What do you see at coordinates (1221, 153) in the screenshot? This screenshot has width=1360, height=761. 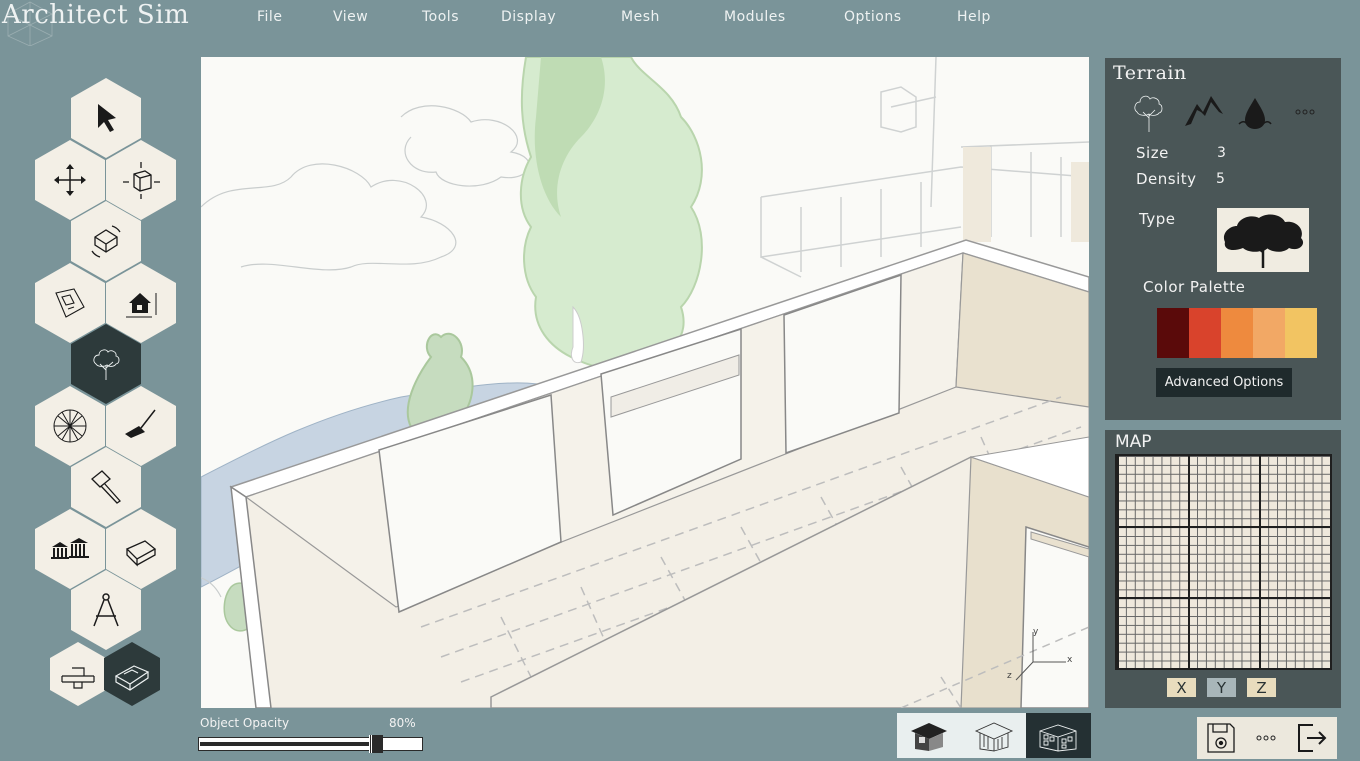 I see `size-value: 3` at bounding box center [1221, 153].